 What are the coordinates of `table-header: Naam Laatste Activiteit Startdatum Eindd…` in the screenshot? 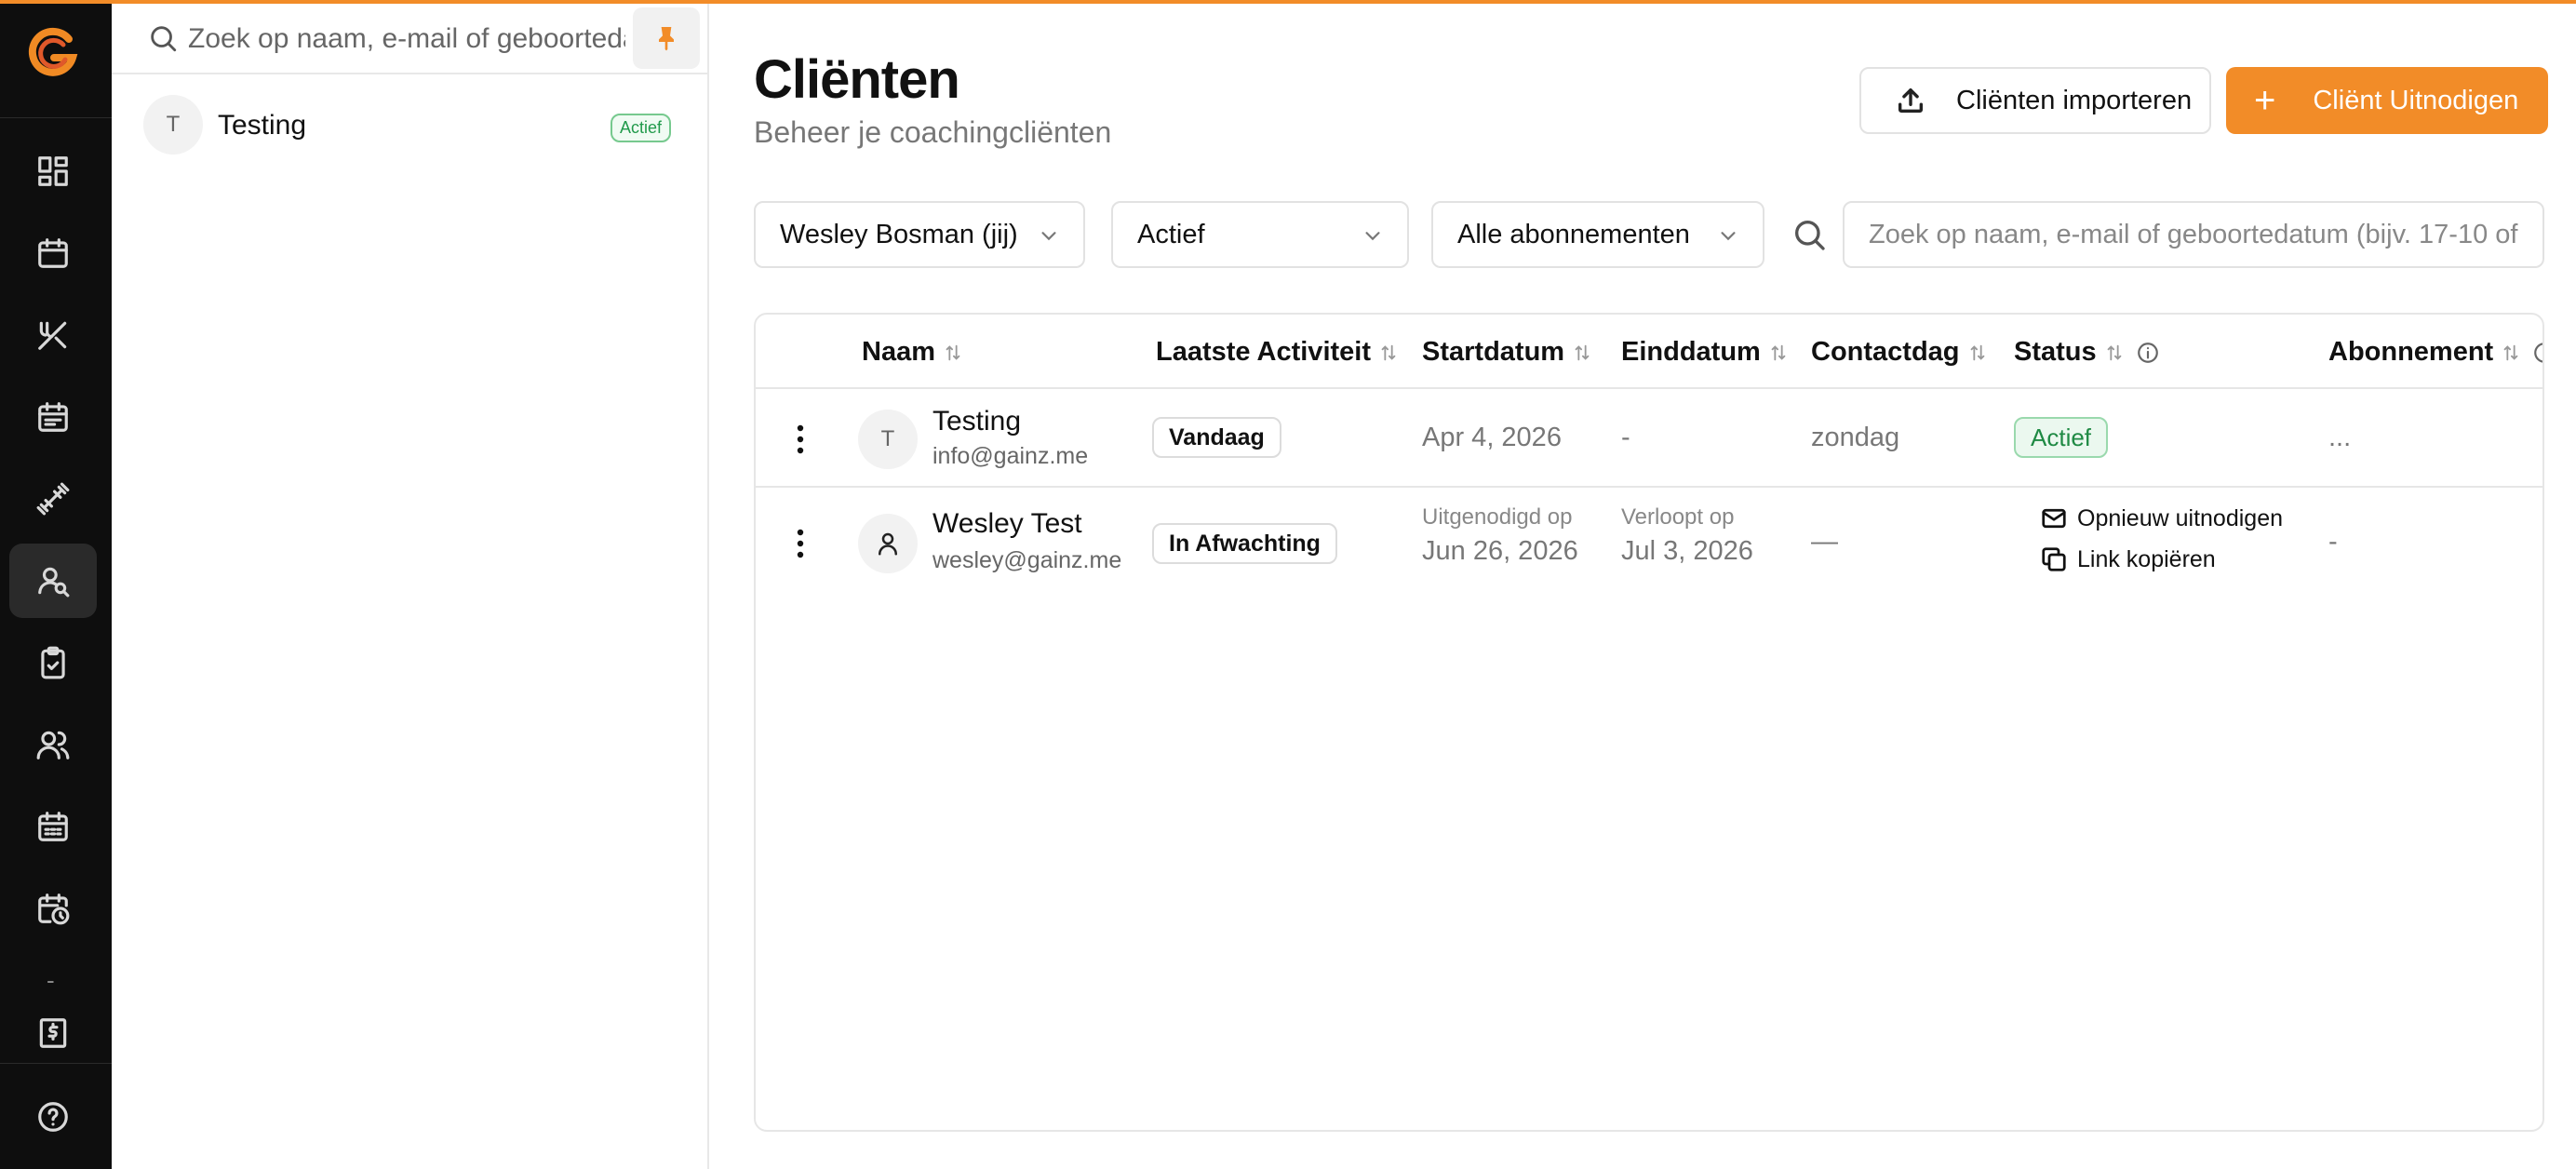 It's located at (1650, 352).